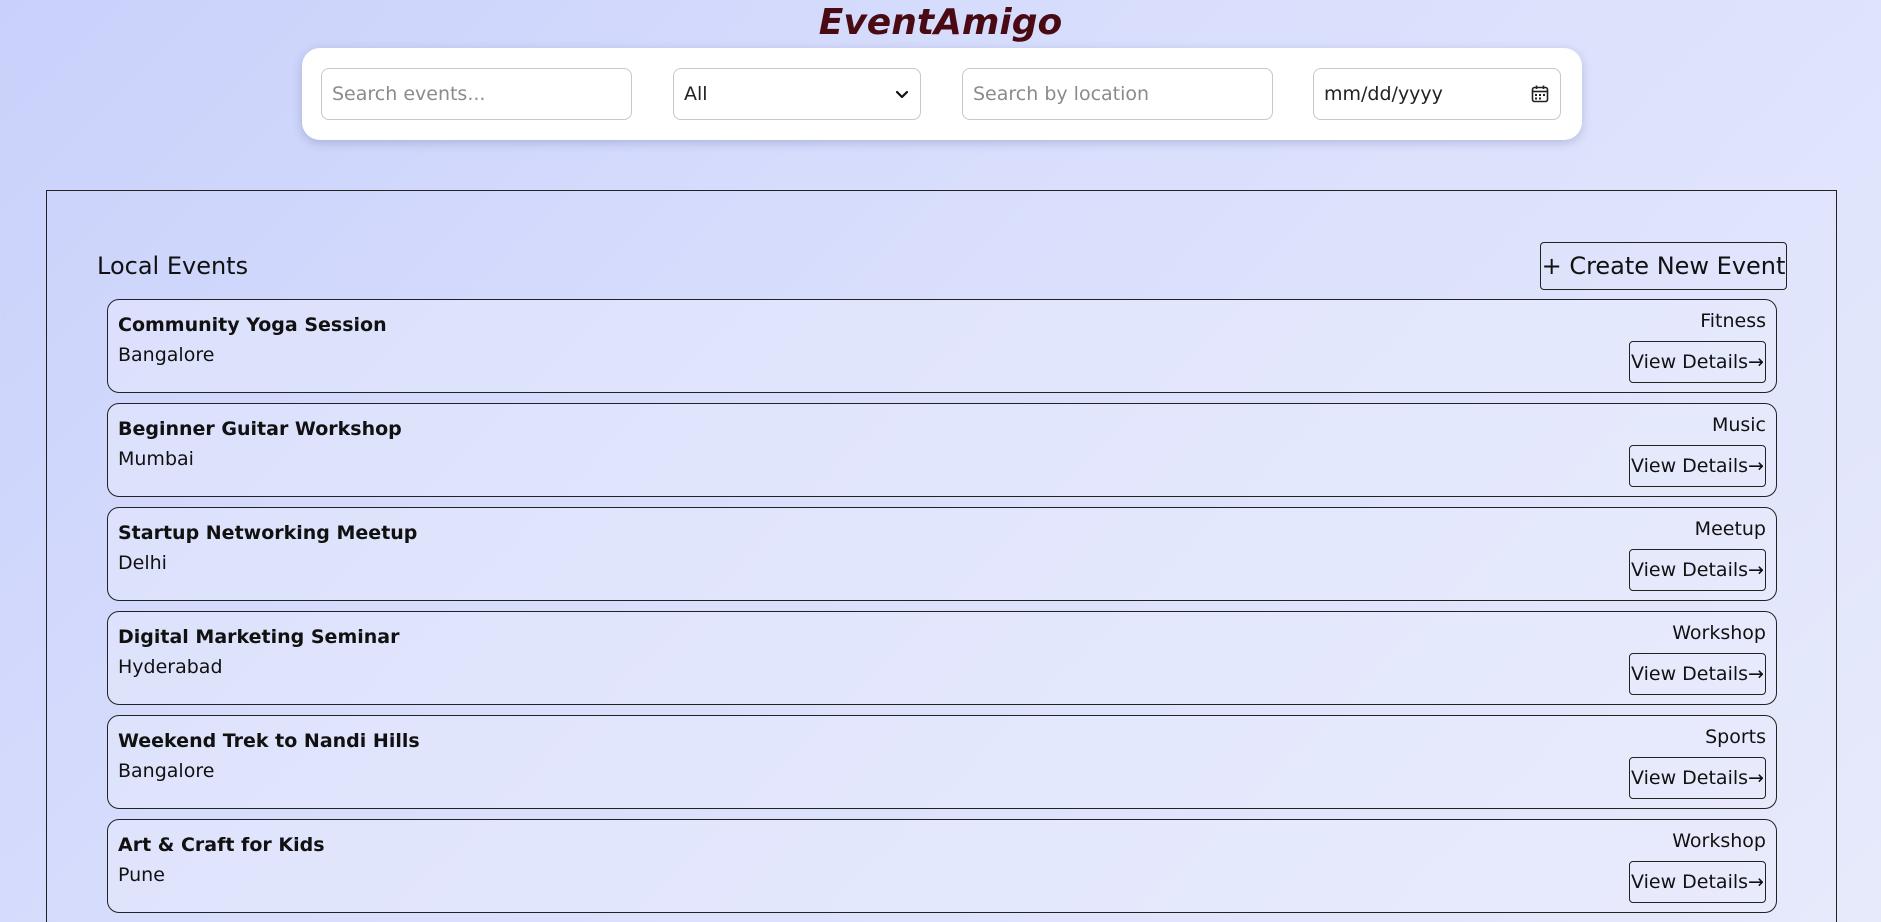  What do you see at coordinates (259, 637) in the screenshot?
I see `event-title: Digital Marketing Seminar` at bounding box center [259, 637].